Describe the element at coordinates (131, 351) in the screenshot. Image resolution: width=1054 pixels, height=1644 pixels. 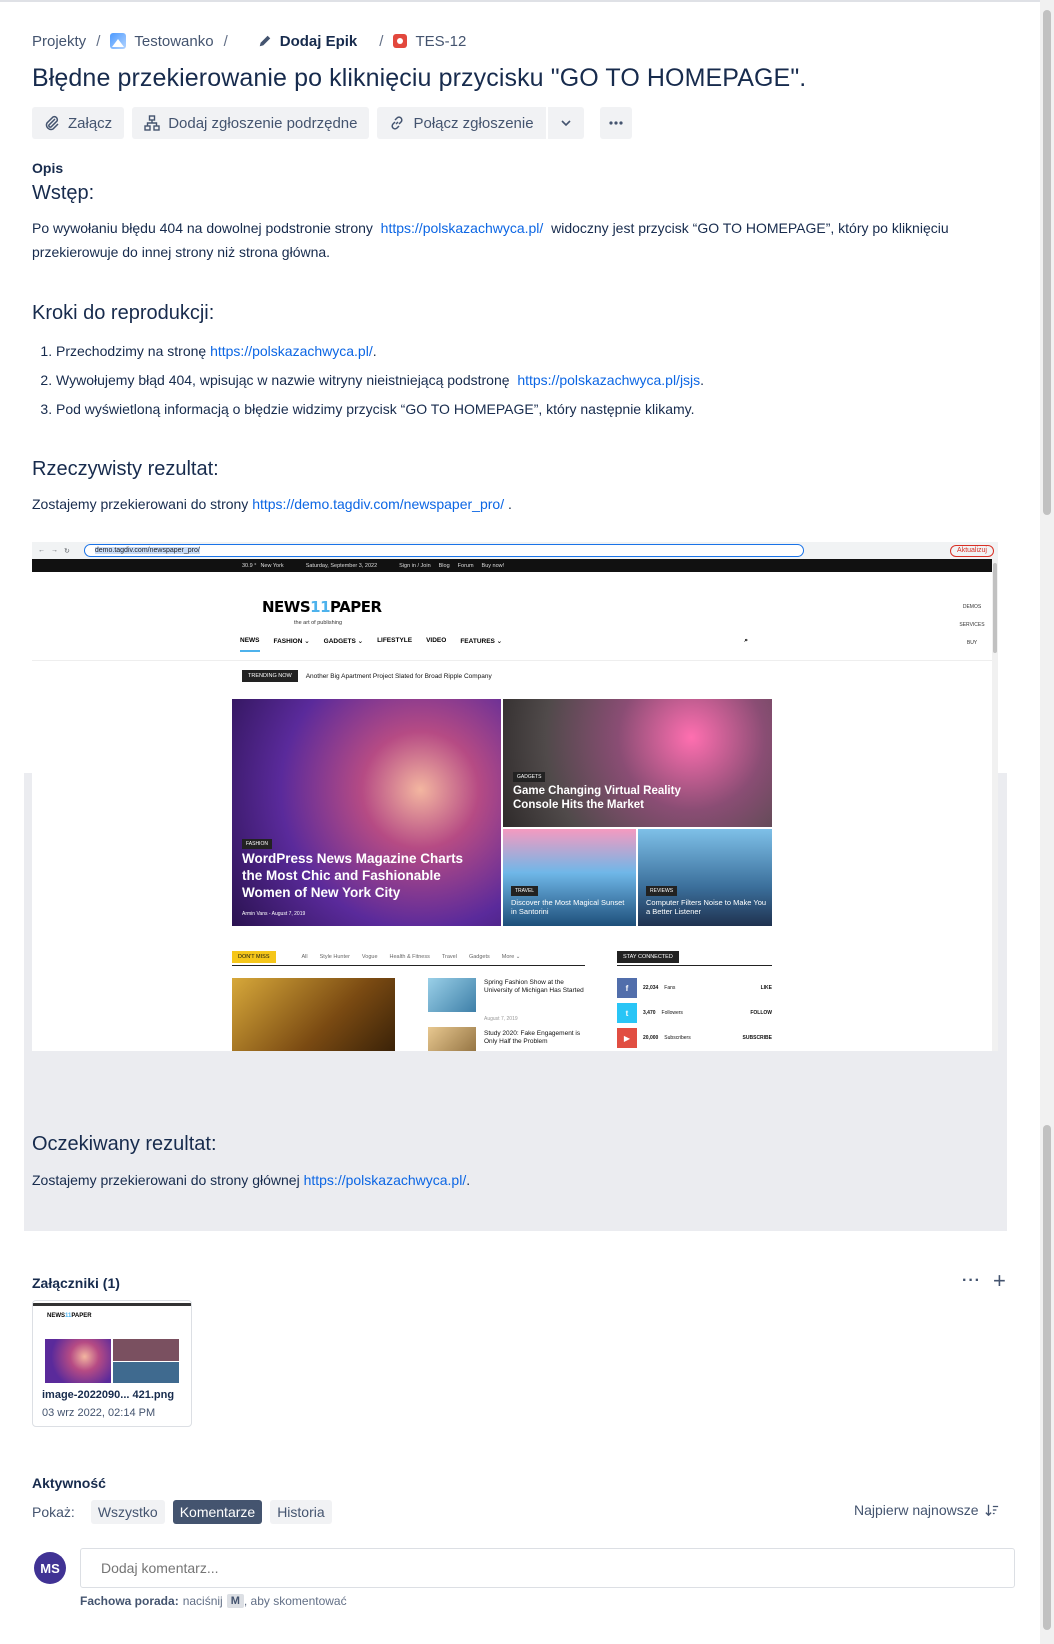
I see `step-text: Przechodzimy na stronę` at that location.